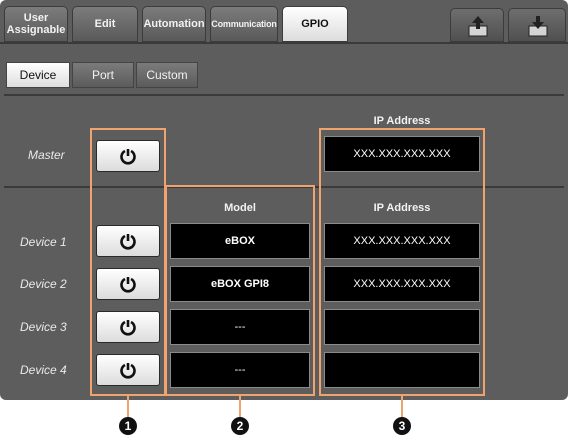 This screenshot has height=439, width=572. Describe the element at coordinates (38, 75) in the screenshot. I see `subtab-device: Device` at that location.